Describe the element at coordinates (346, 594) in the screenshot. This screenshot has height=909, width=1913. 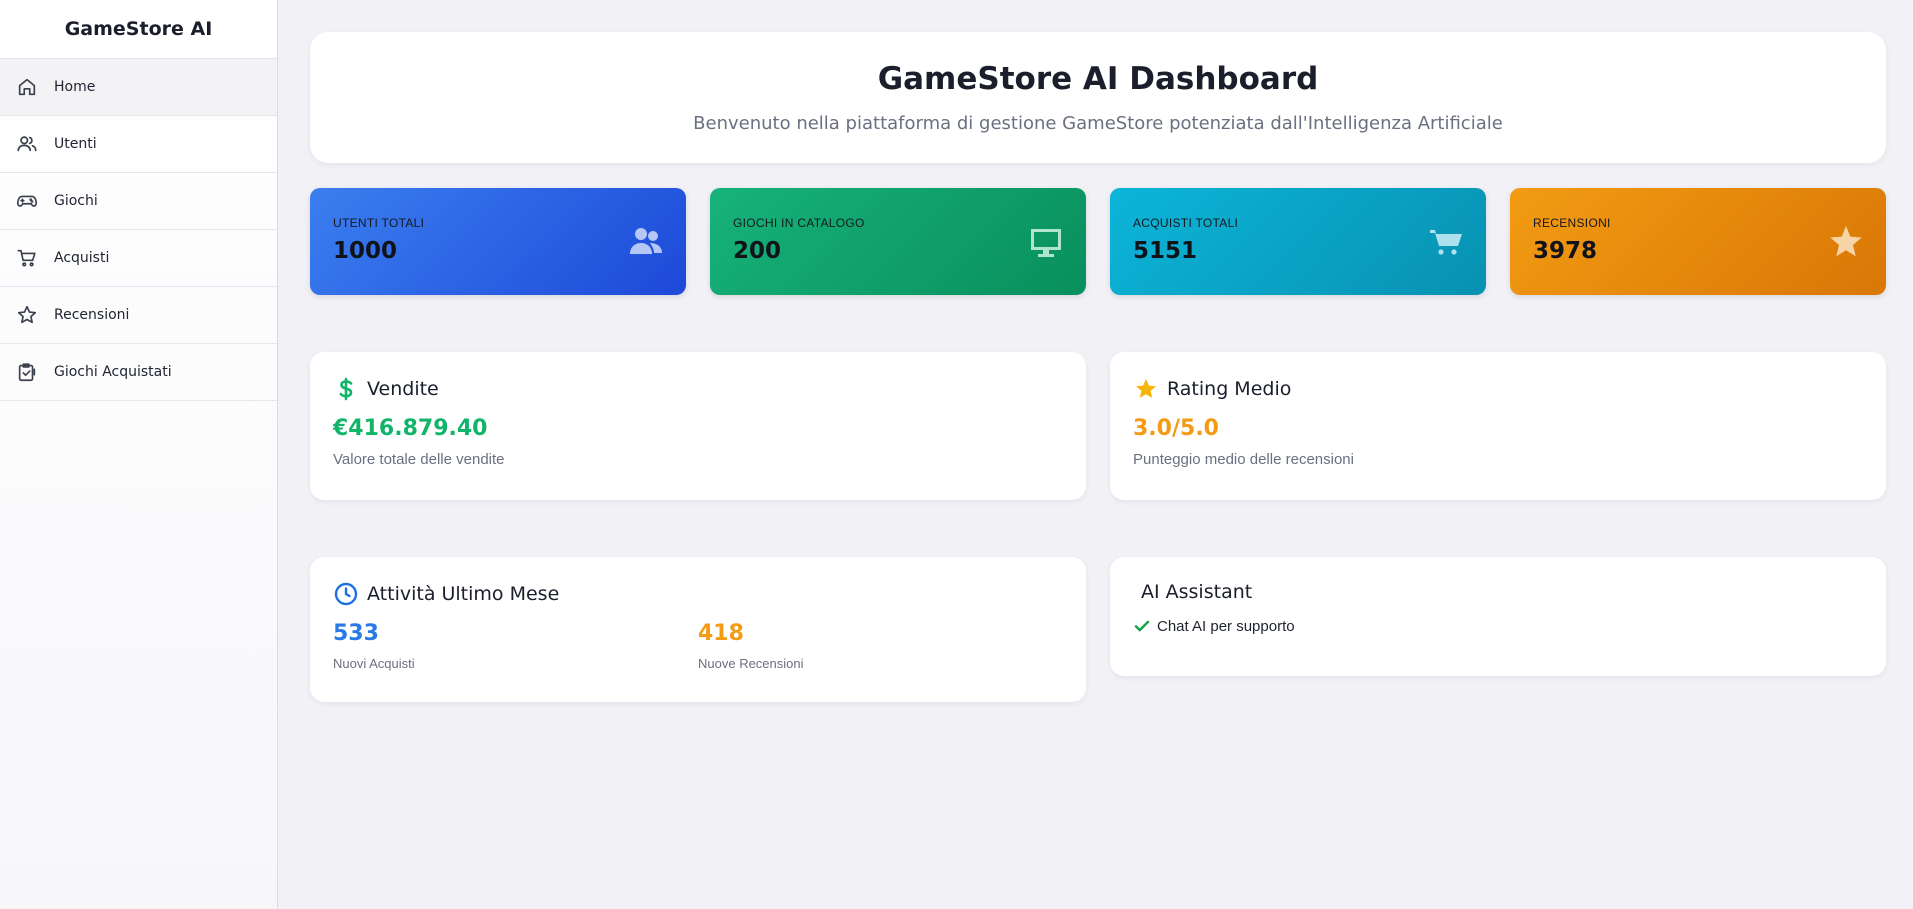
I see `clock-icon` at that location.